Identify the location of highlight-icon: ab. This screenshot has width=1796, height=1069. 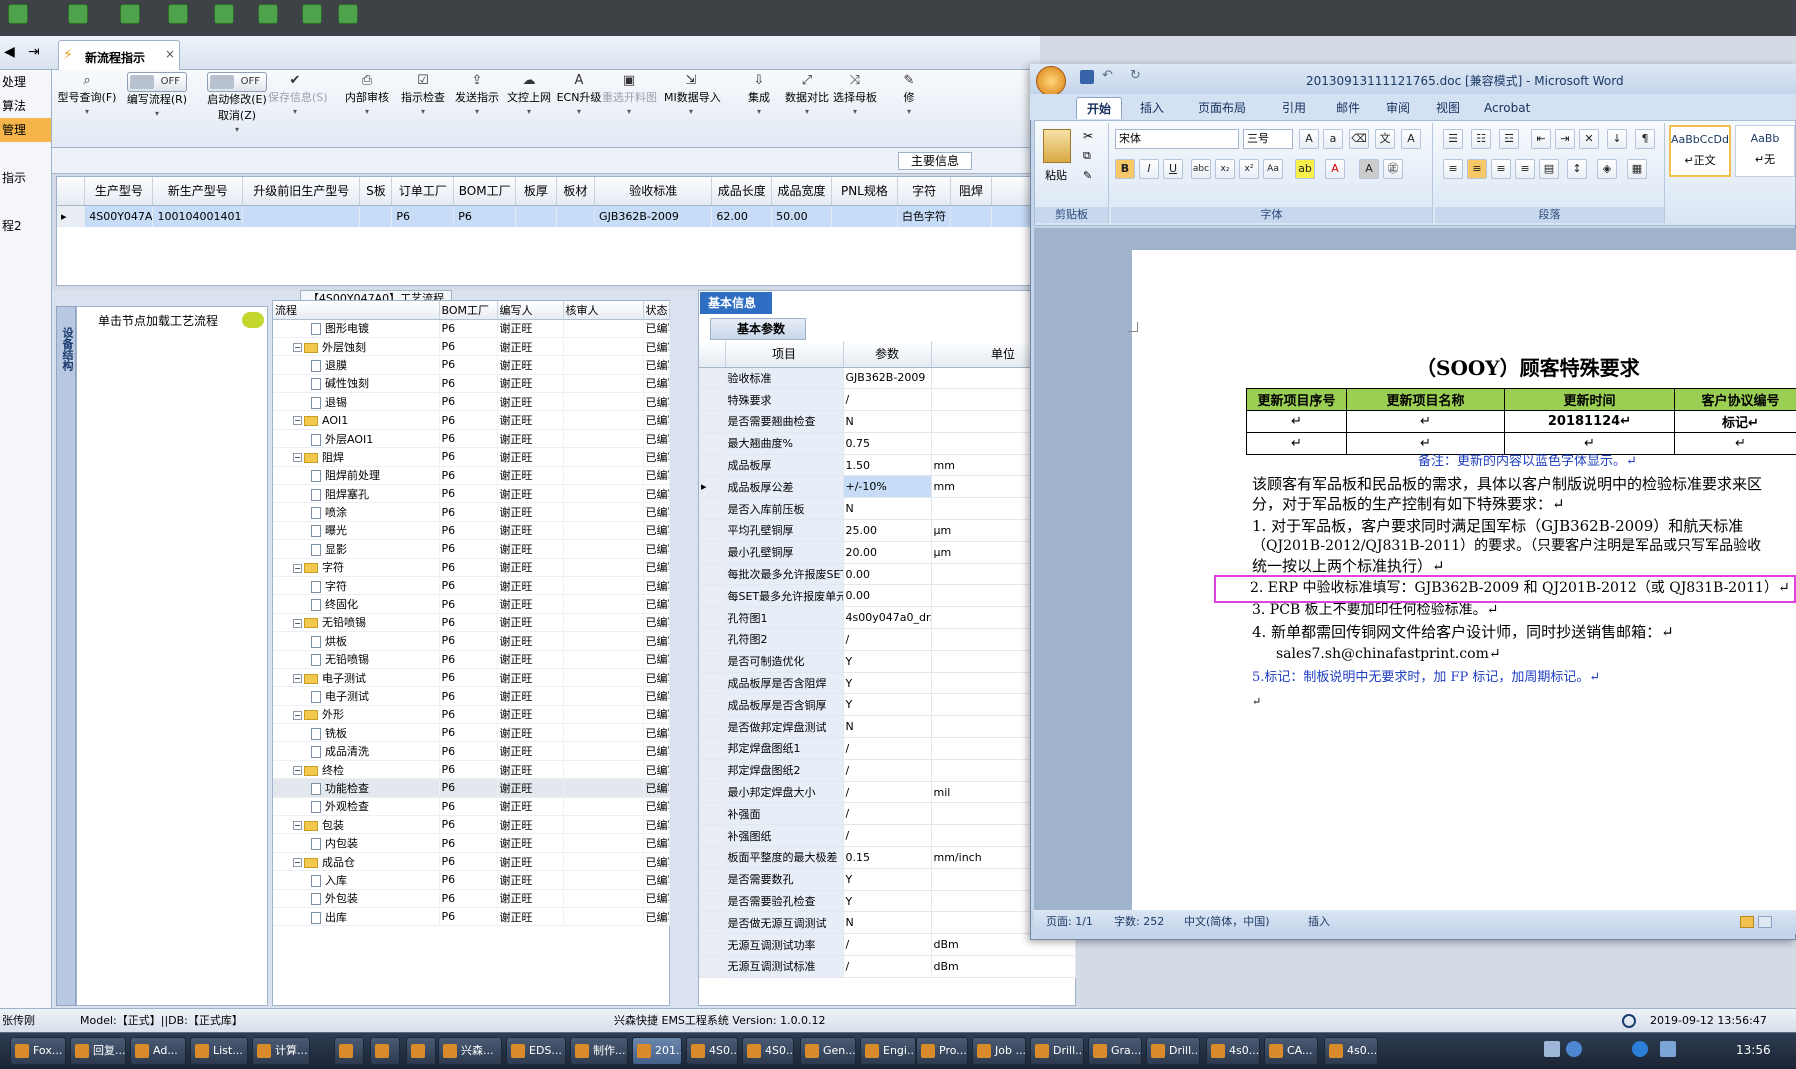
(1305, 169).